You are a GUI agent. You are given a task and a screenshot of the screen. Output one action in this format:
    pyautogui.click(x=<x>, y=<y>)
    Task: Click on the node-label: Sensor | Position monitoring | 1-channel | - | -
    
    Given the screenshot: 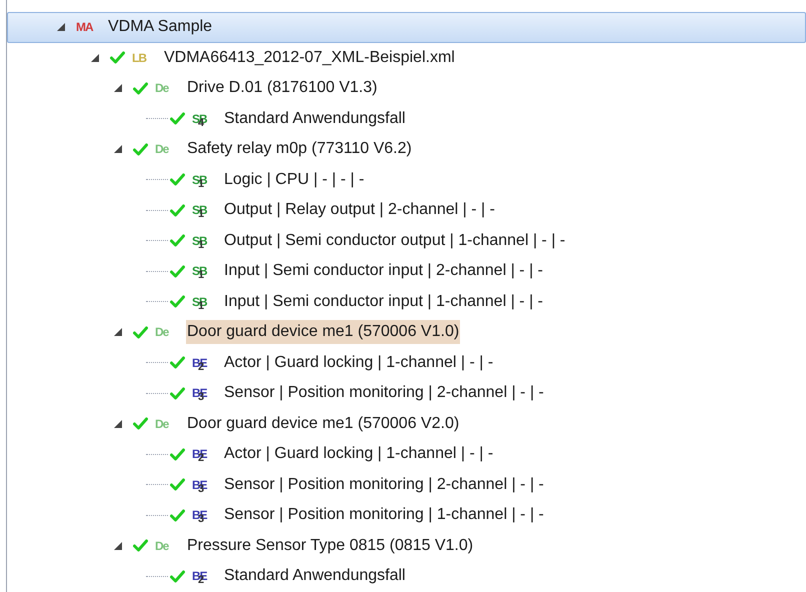 What is the action you would take?
    pyautogui.click(x=384, y=515)
    